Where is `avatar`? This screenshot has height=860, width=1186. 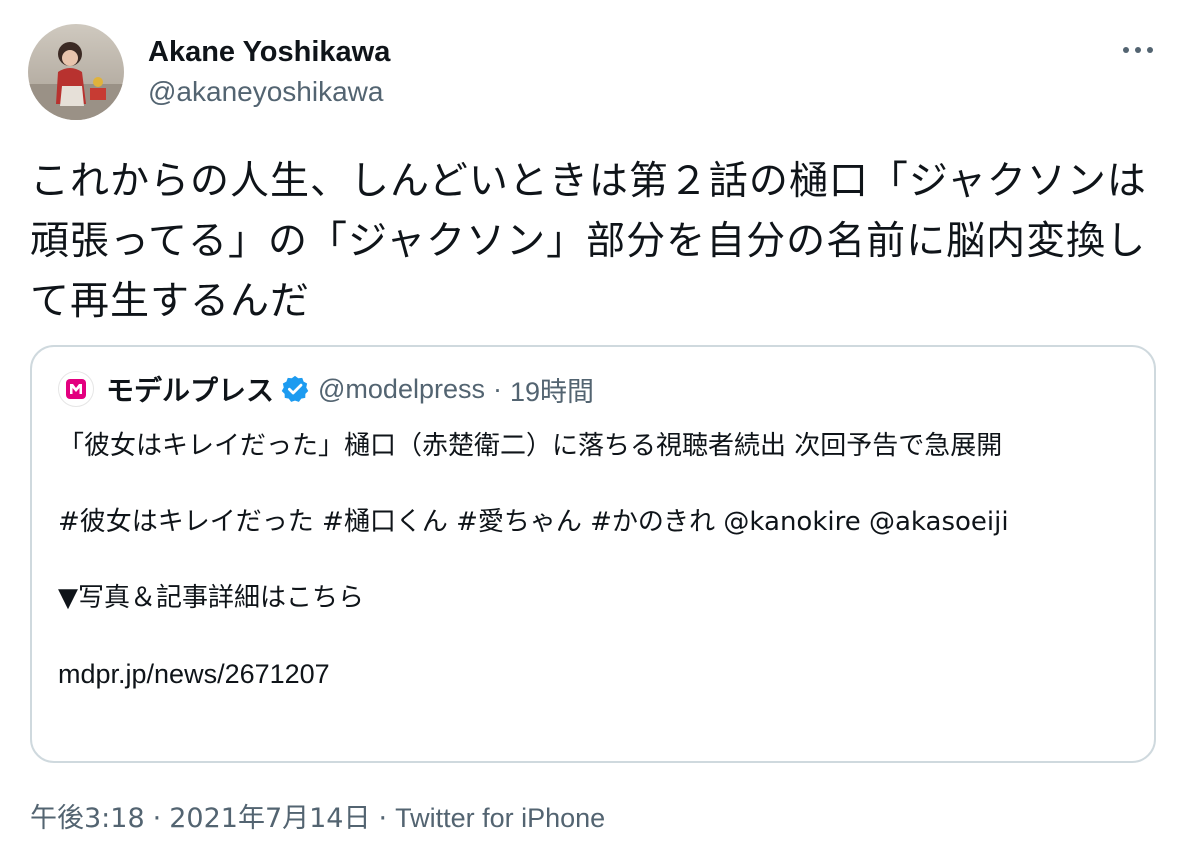
avatar is located at coordinates (76, 72).